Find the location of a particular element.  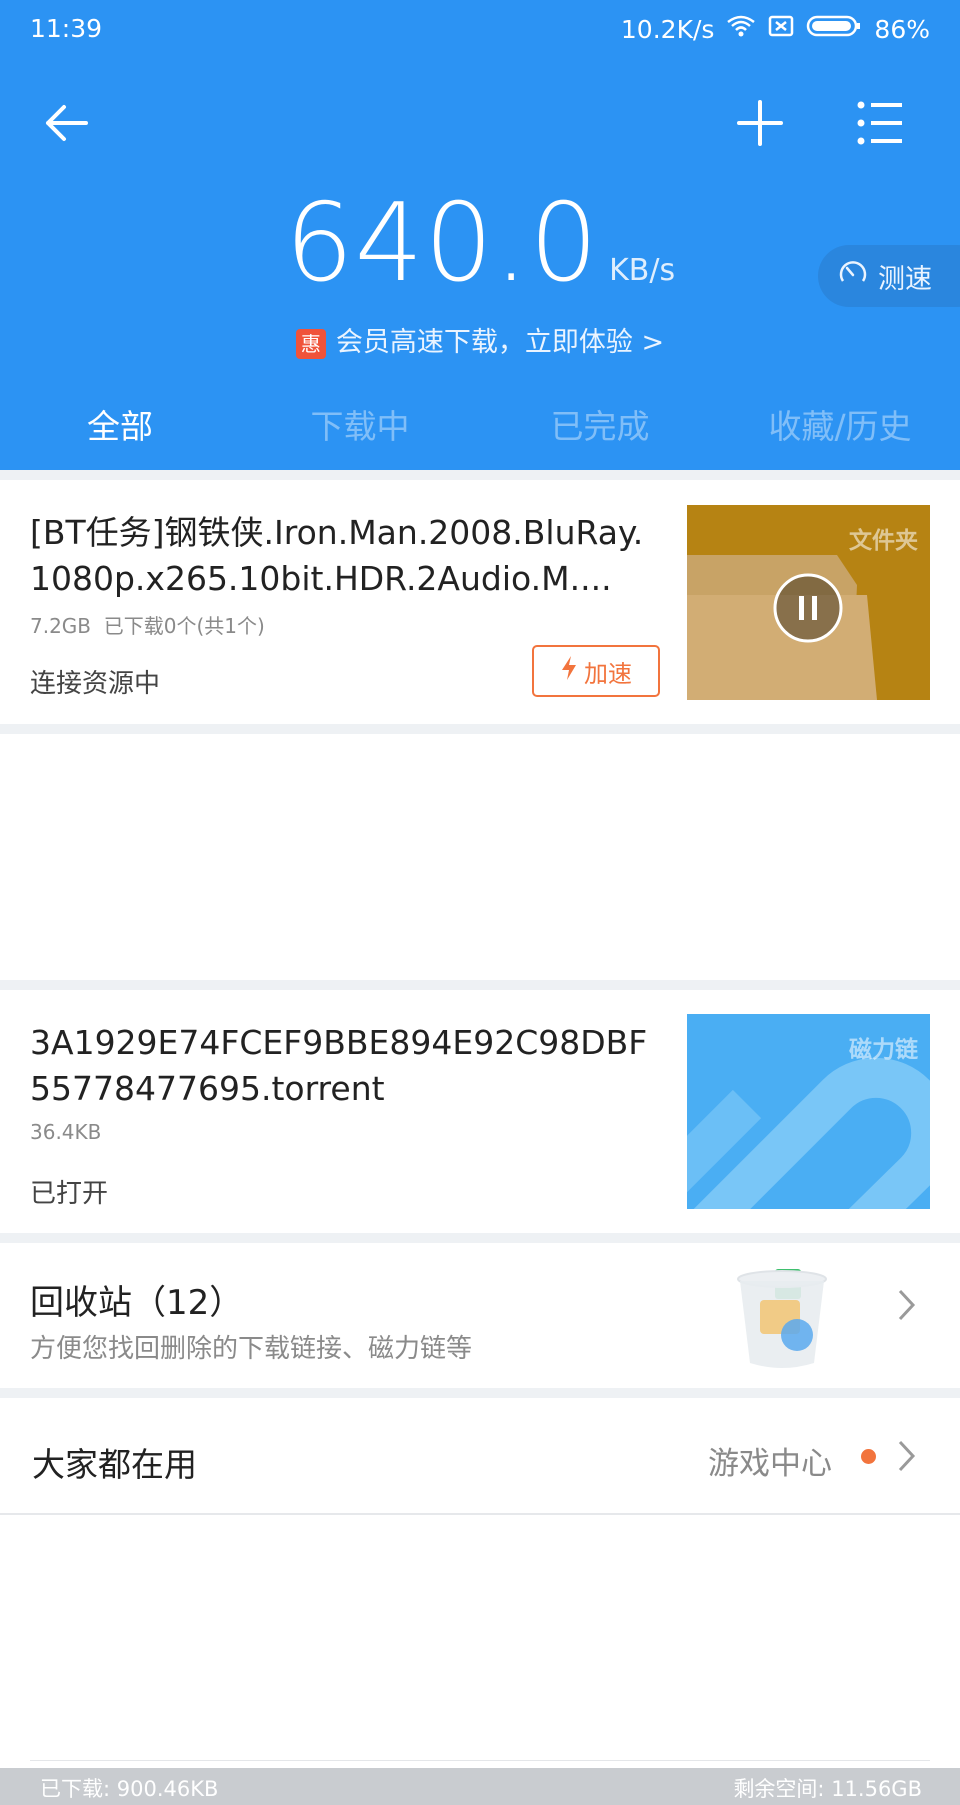

game-center-link: 游戏中心 is located at coordinates (770, 1460).